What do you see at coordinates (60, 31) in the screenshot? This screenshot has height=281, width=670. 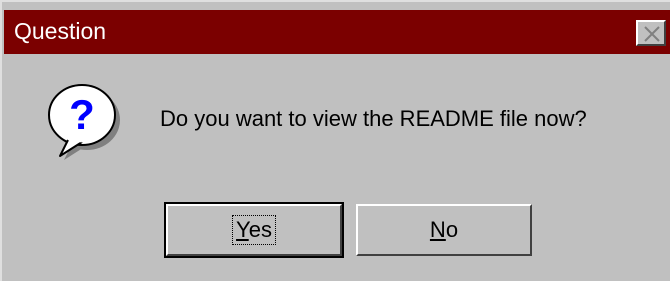 I see `window-title: Question` at bounding box center [60, 31].